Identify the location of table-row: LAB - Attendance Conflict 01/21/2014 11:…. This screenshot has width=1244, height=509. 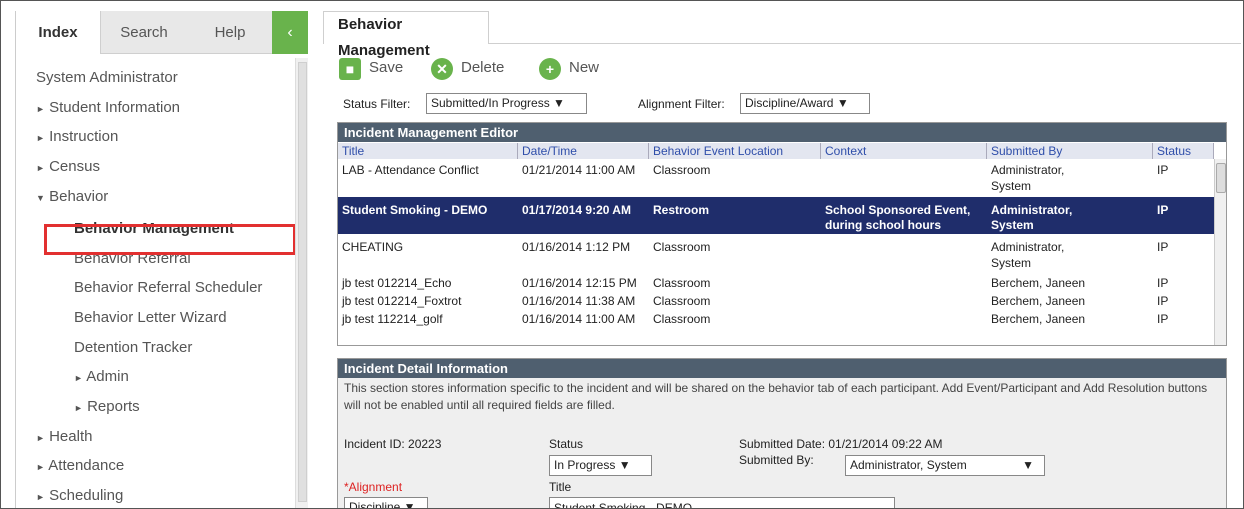
(777, 177).